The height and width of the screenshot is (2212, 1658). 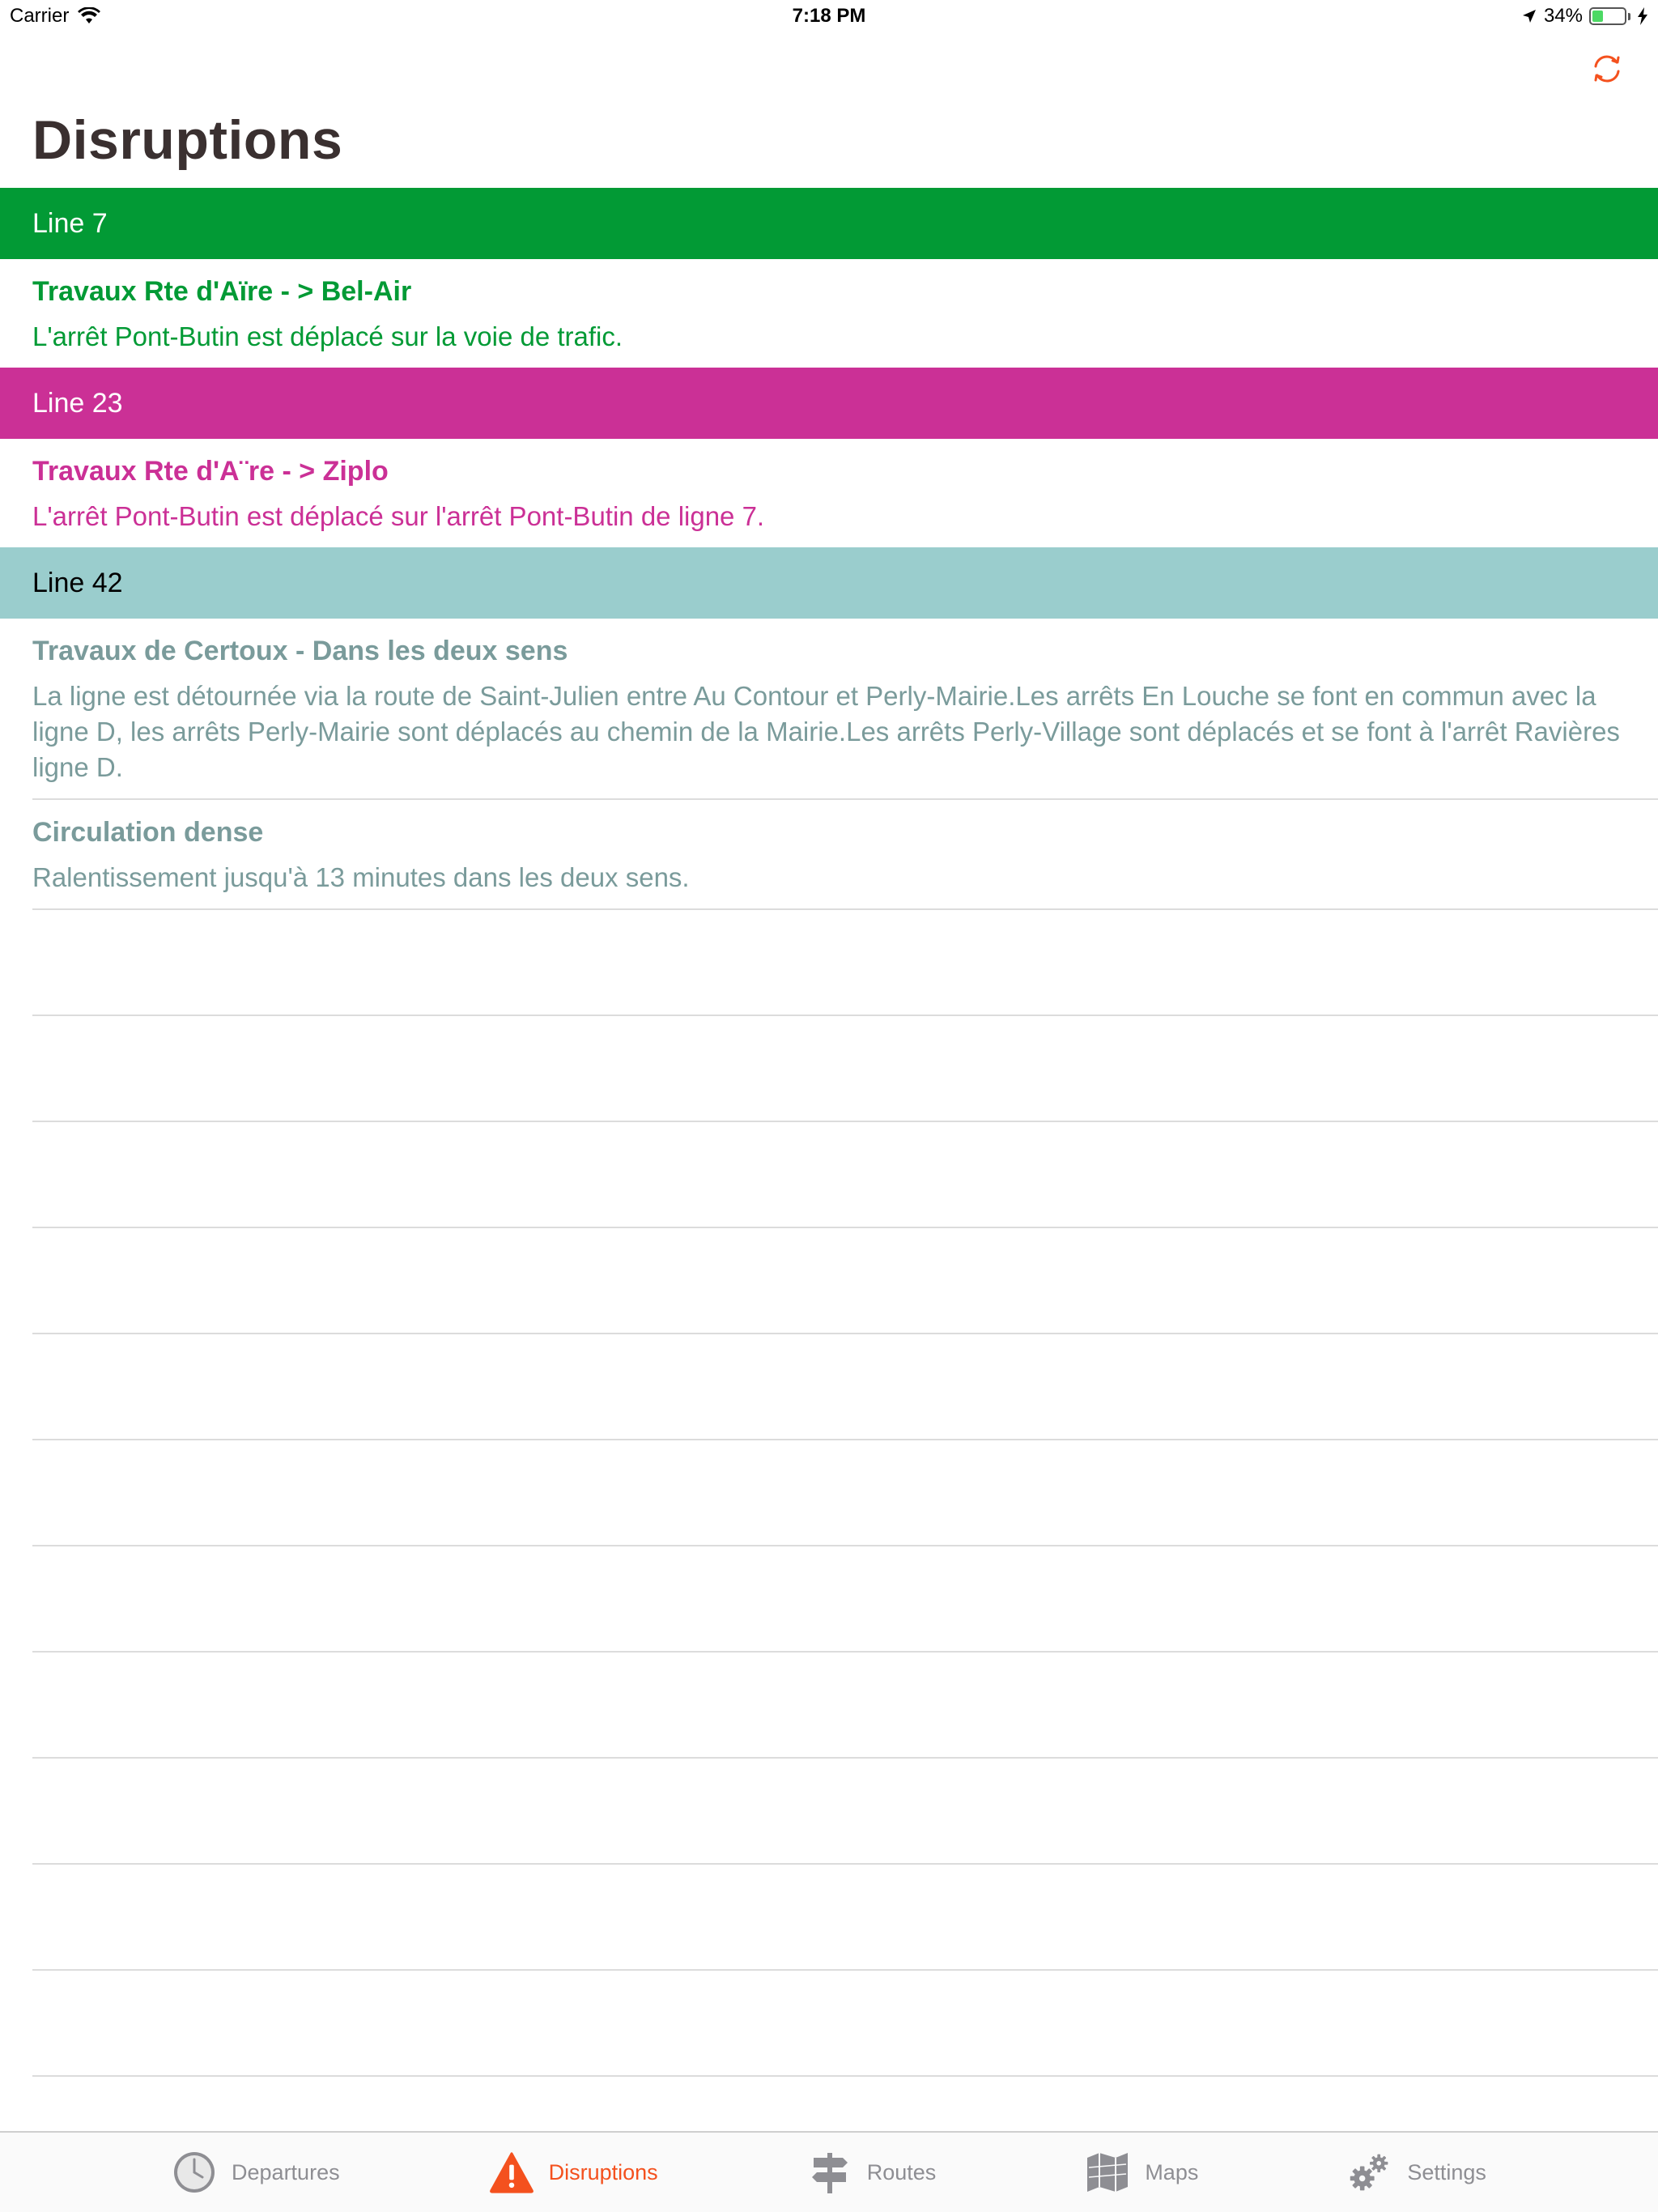 I want to click on tab-label: Departures, so click(x=286, y=2171).